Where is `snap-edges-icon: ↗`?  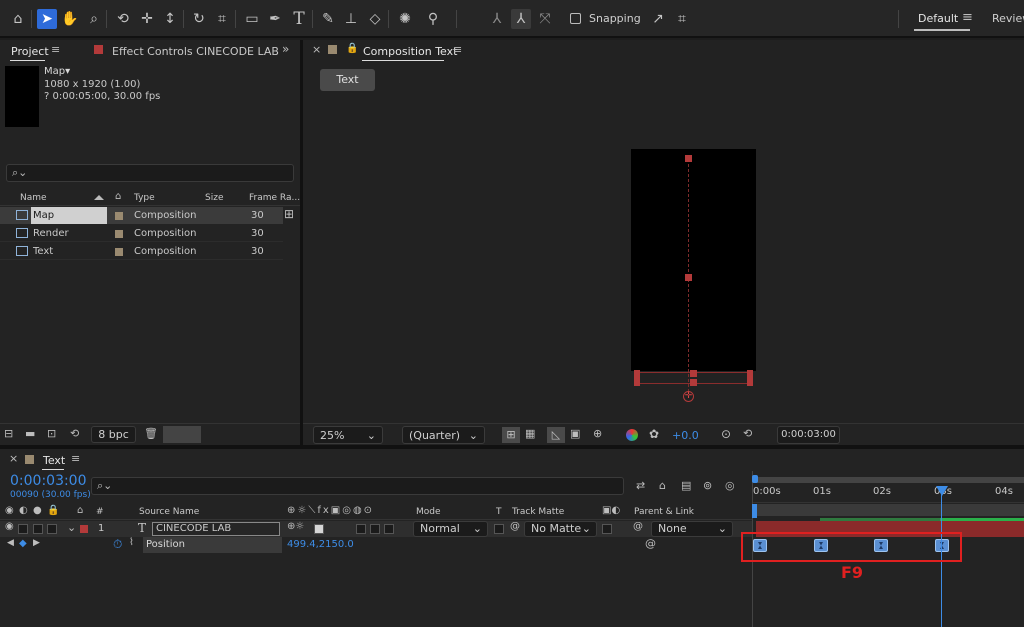
snap-edges-icon: ↗ is located at coordinates (658, 19).